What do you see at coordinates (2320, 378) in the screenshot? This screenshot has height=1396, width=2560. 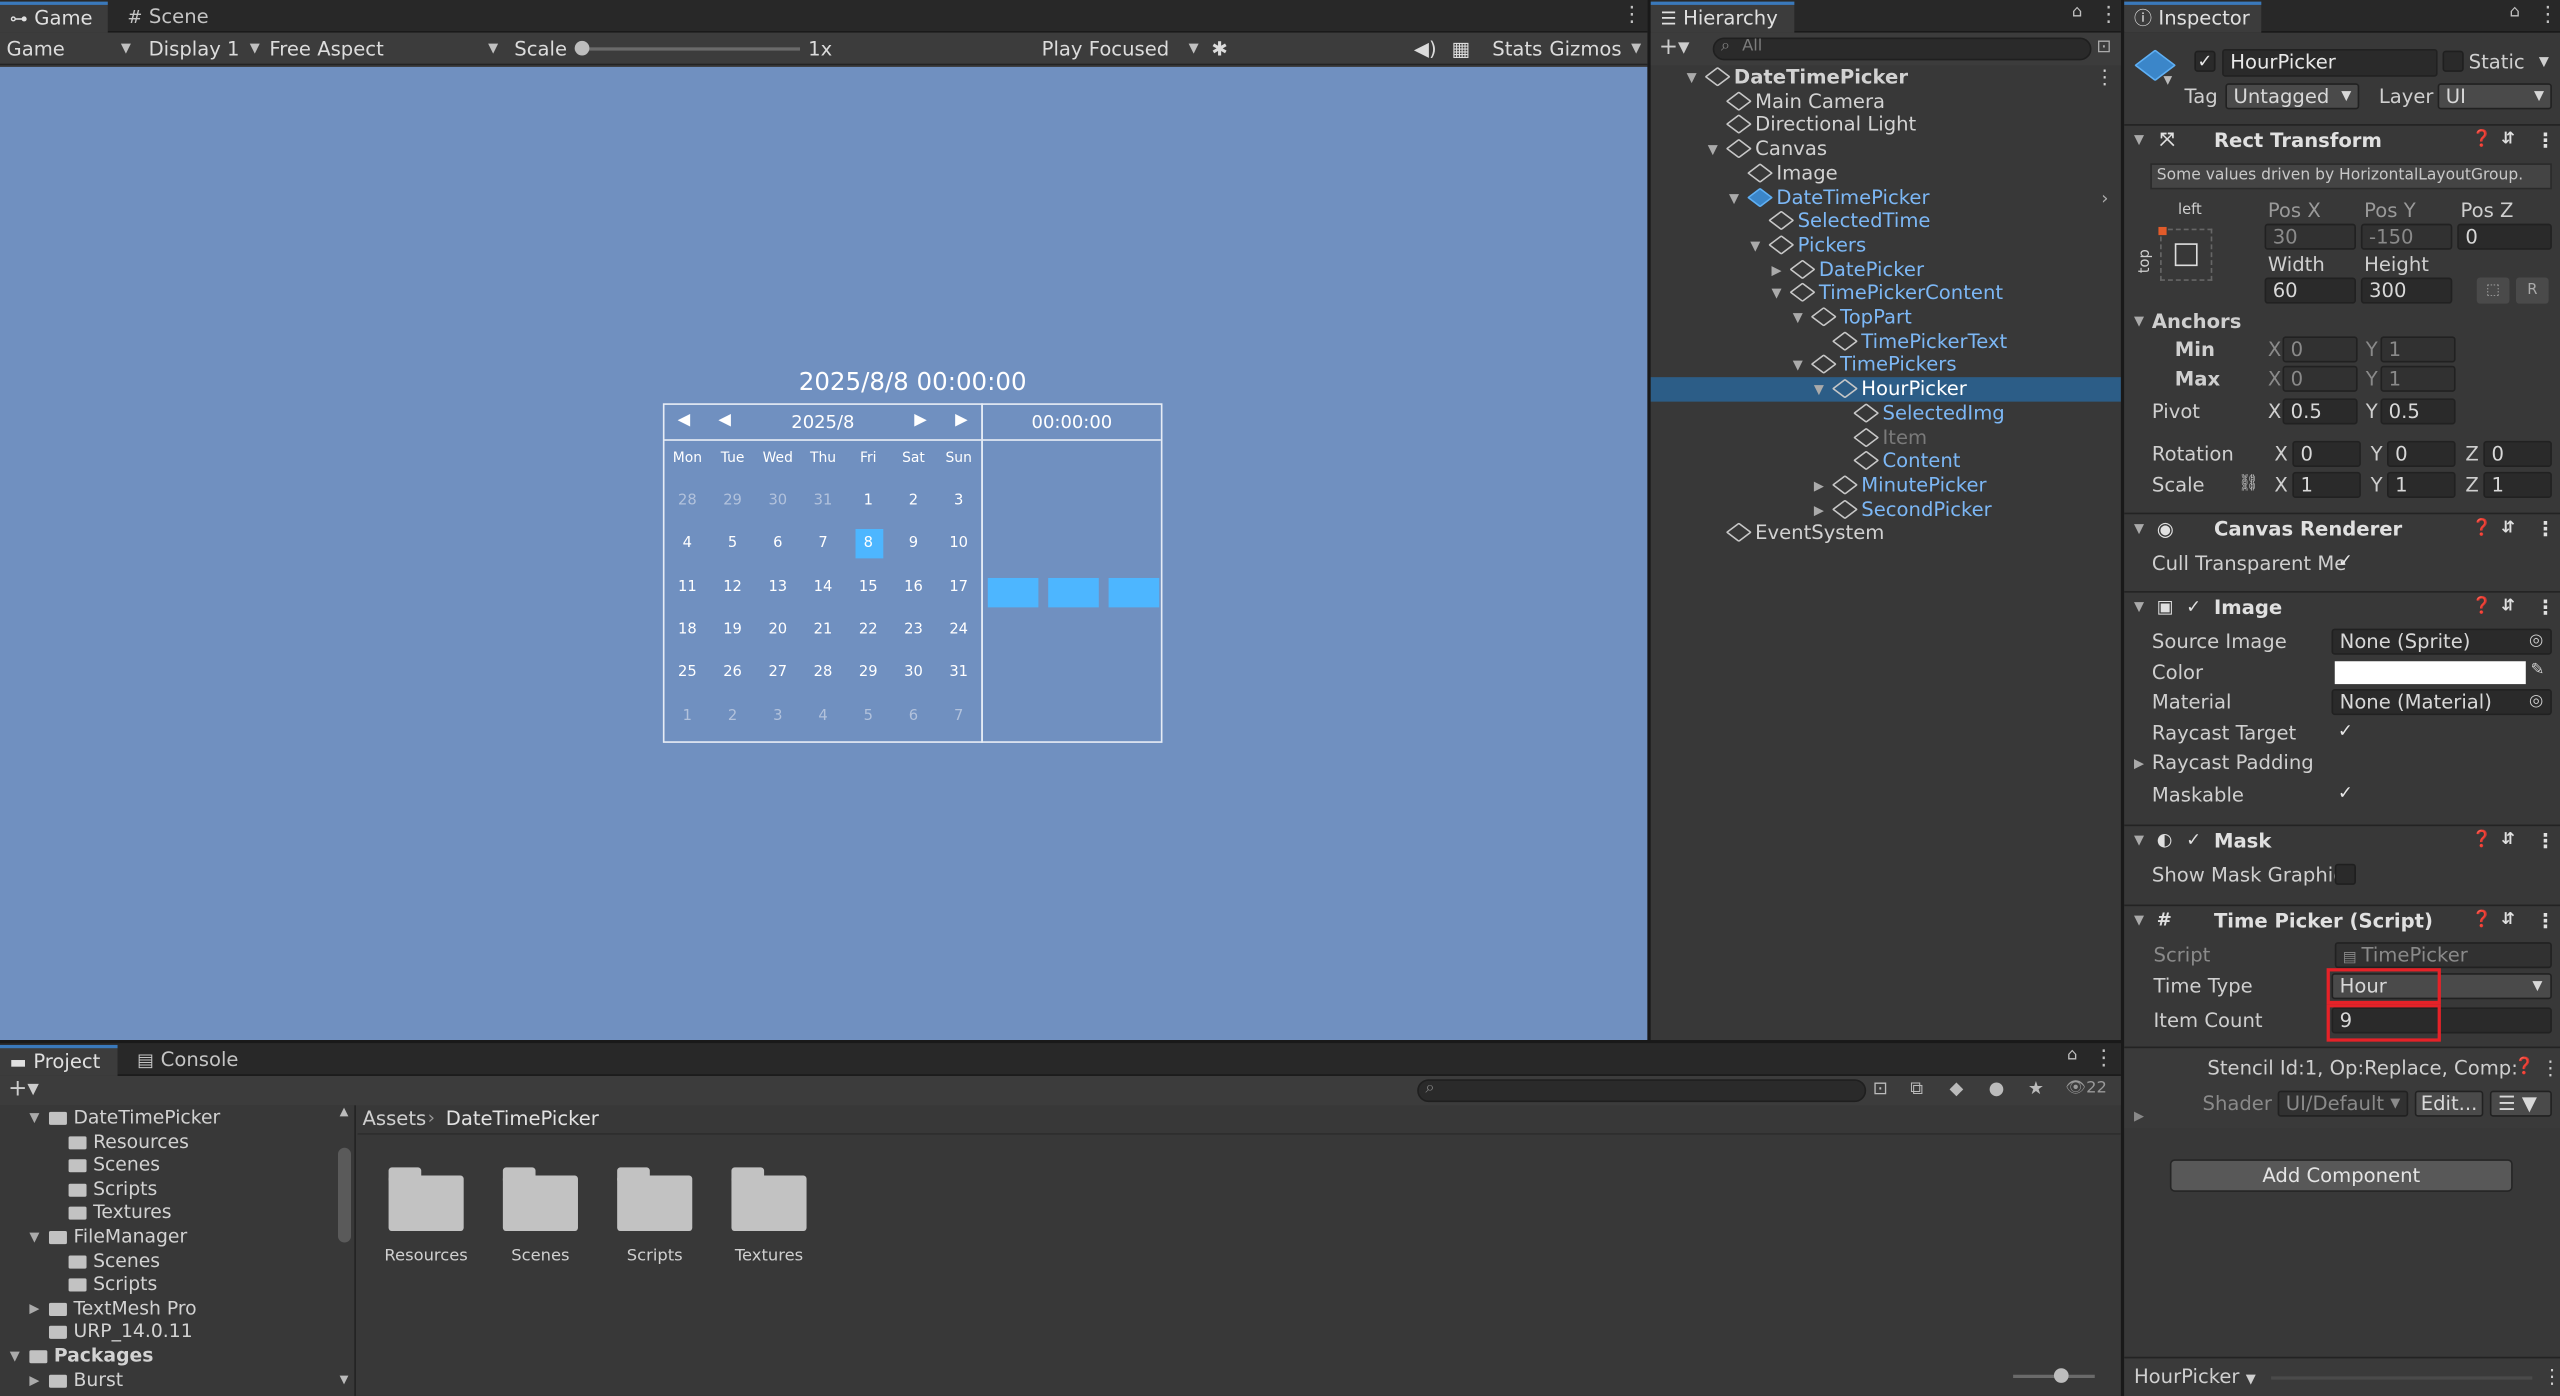 I see `max-x-field: 0` at bounding box center [2320, 378].